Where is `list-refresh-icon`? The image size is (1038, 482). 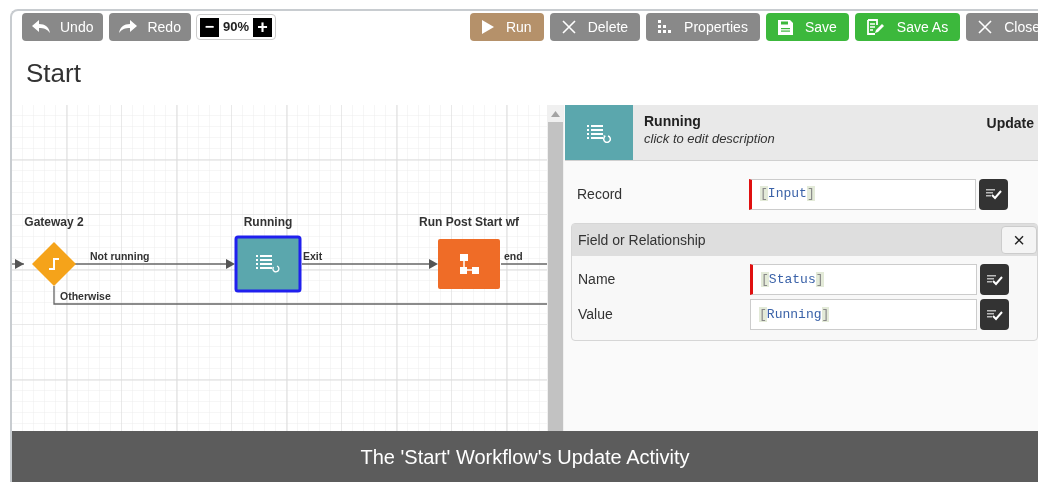
list-refresh-icon is located at coordinates (599, 132).